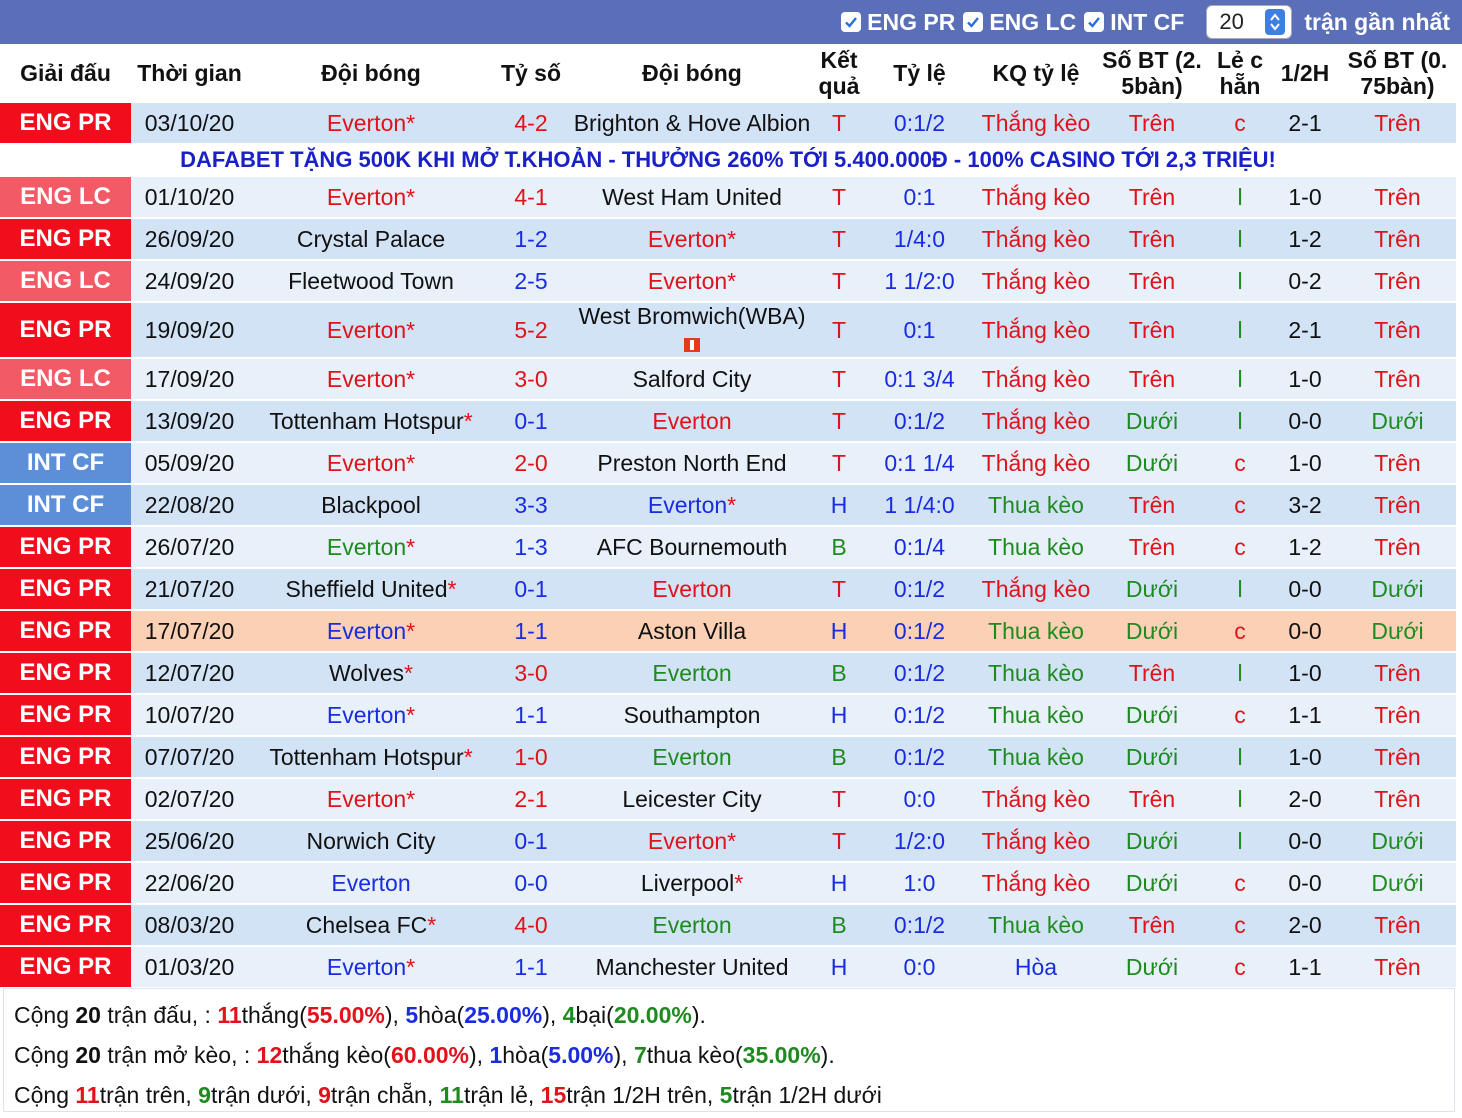 This screenshot has width=1462, height=1118. I want to click on score-cell: 2-1, so click(531, 799).